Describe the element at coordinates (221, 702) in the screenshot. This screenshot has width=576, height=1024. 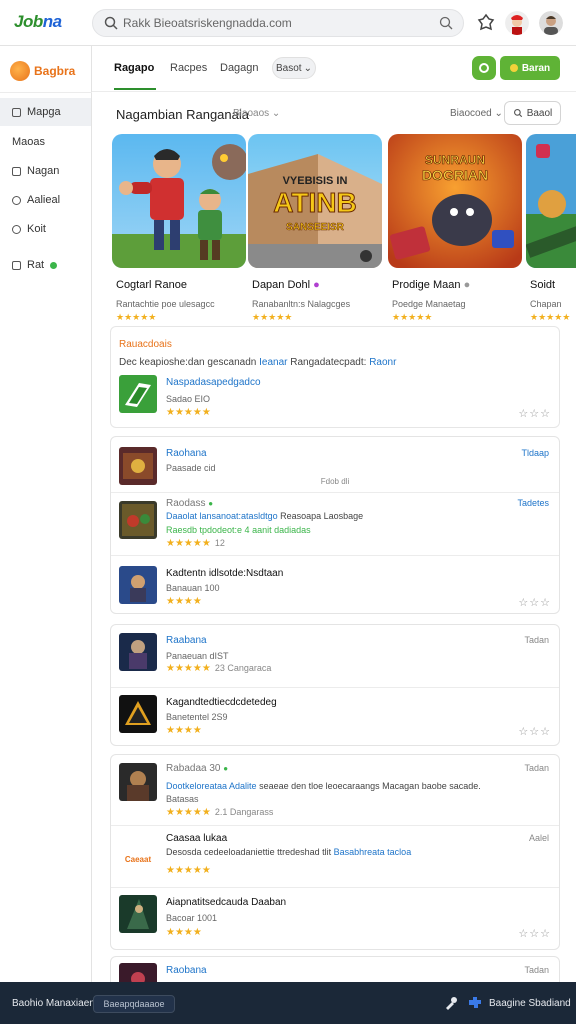
I see `list-item-title: Kagandtedtiecdcdetedeg` at that location.